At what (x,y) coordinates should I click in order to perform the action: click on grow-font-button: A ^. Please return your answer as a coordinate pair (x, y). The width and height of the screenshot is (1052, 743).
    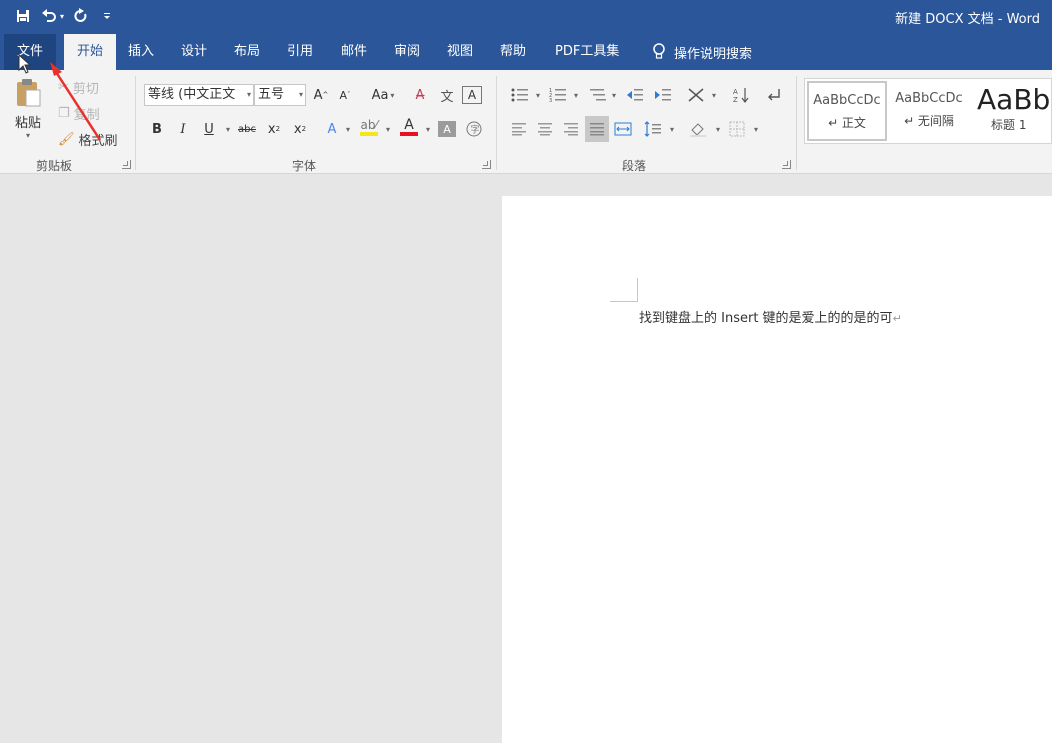
    Looking at the image, I should click on (321, 95).